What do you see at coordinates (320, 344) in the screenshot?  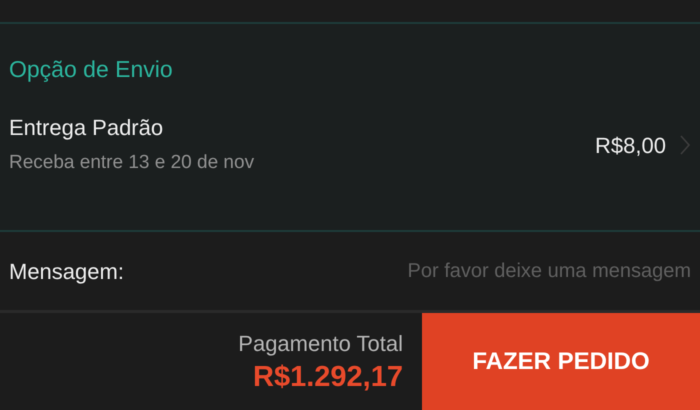 I see `total-label: Pagamento Total` at bounding box center [320, 344].